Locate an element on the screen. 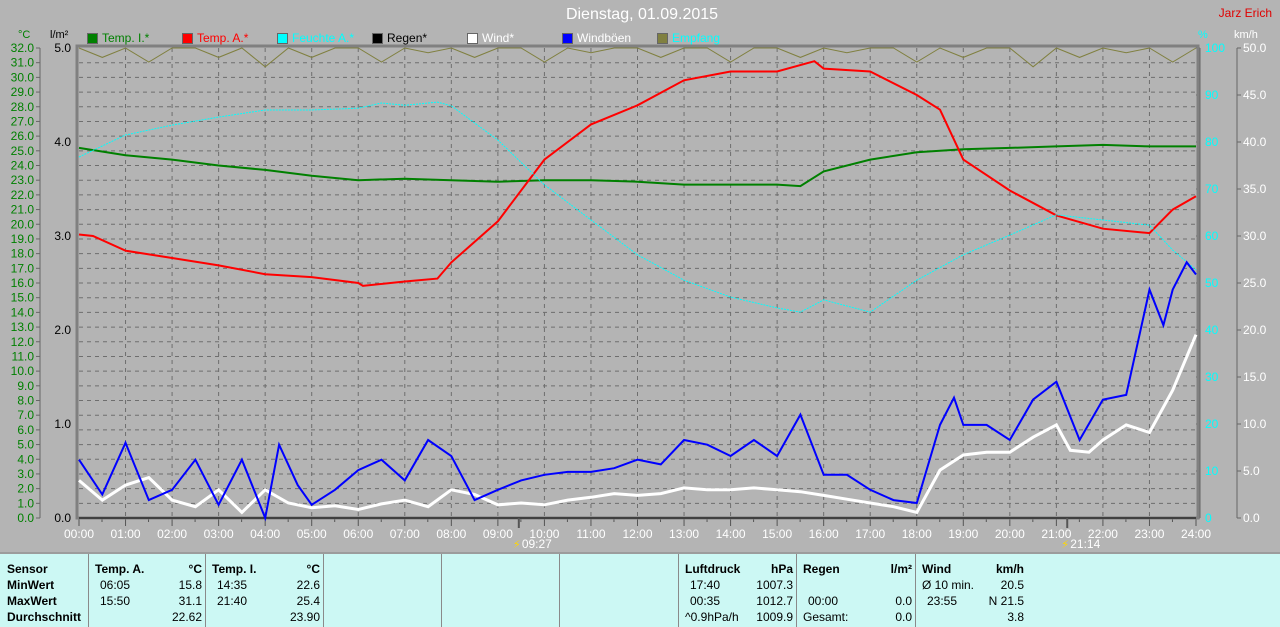 This screenshot has width=1280, height=627. hum-tick-label: 50 is located at coordinates (1212, 283).